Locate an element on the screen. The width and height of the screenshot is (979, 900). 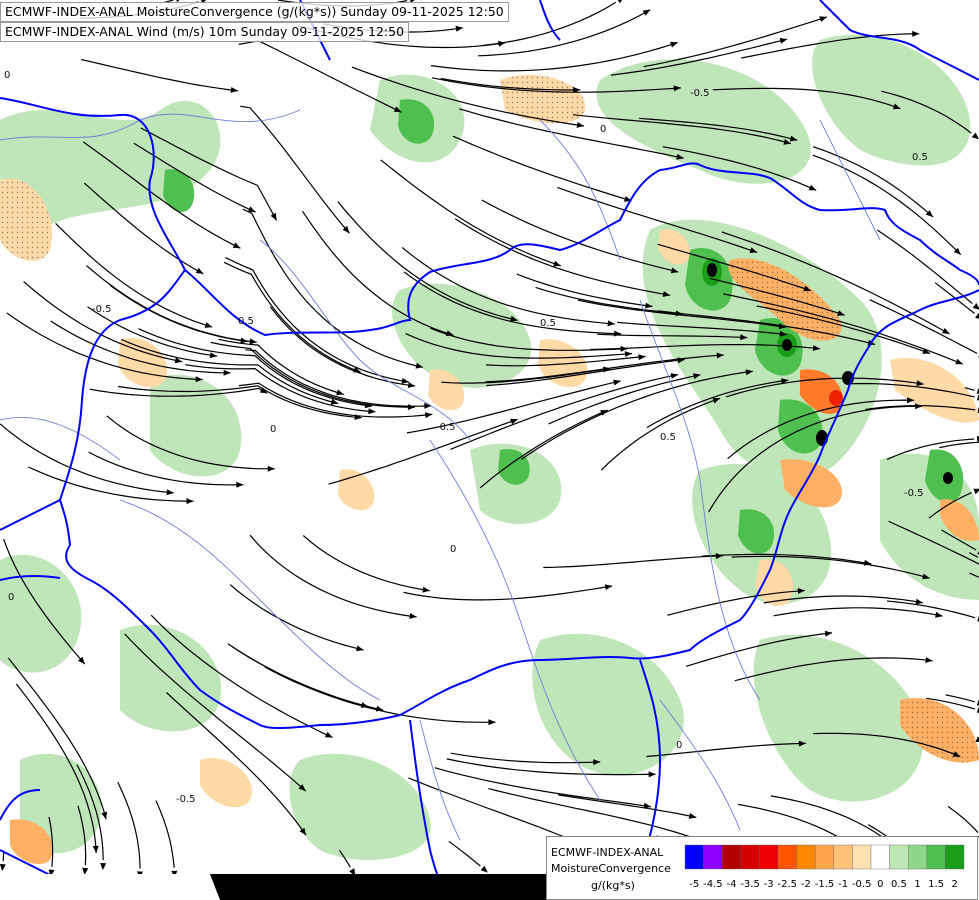
legend-tick-label: -2 is located at coordinates (806, 884).